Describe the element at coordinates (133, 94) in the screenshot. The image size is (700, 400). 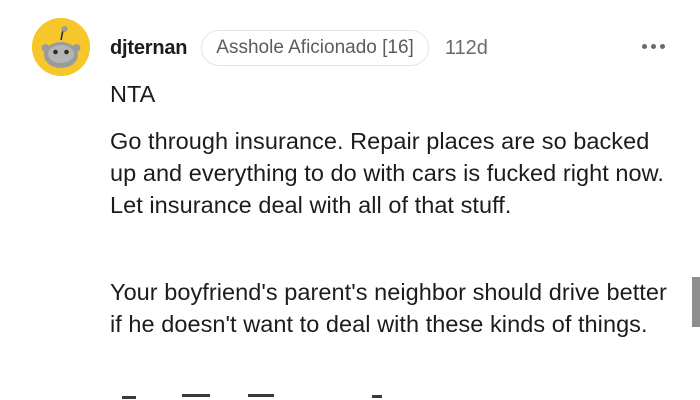
I see `comment-verdict: NTA` at that location.